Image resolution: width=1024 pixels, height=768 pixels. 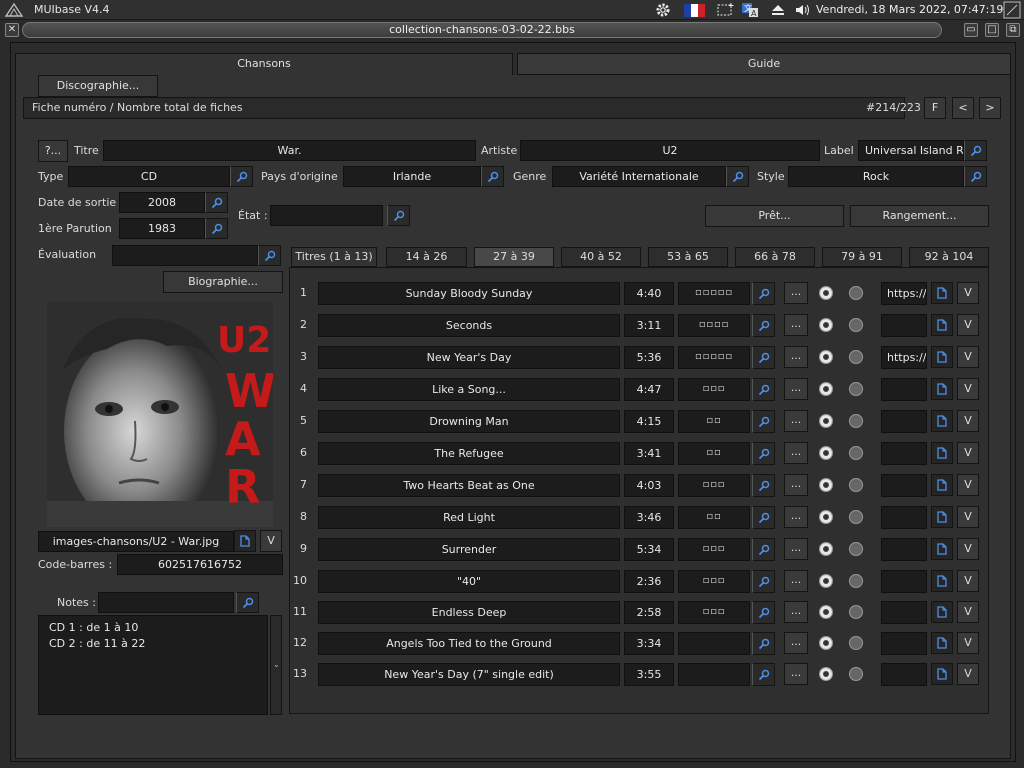 What do you see at coordinates (876, 176) in the screenshot?
I see `style-field: Rock` at bounding box center [876, 176].